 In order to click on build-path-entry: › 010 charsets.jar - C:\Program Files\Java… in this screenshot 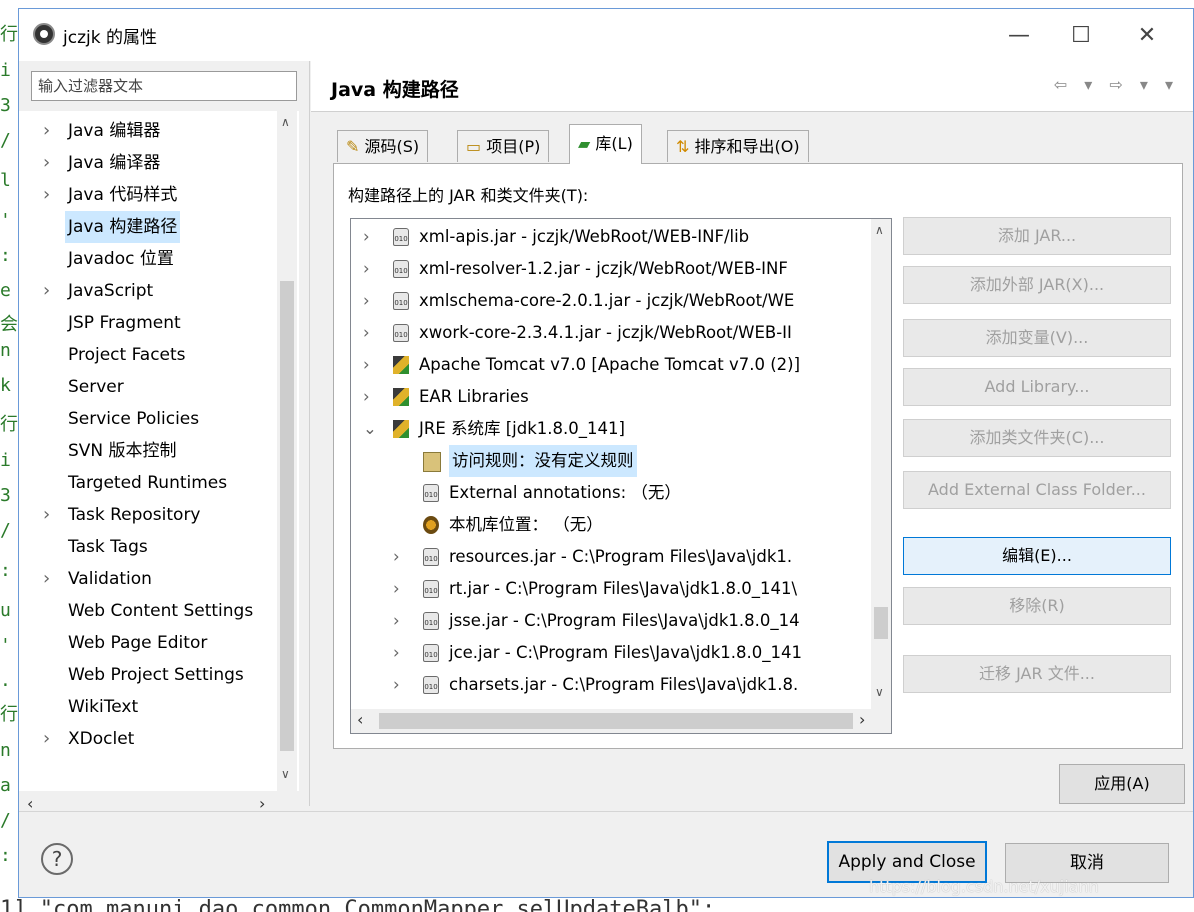, I will do `click(611, 685)`.